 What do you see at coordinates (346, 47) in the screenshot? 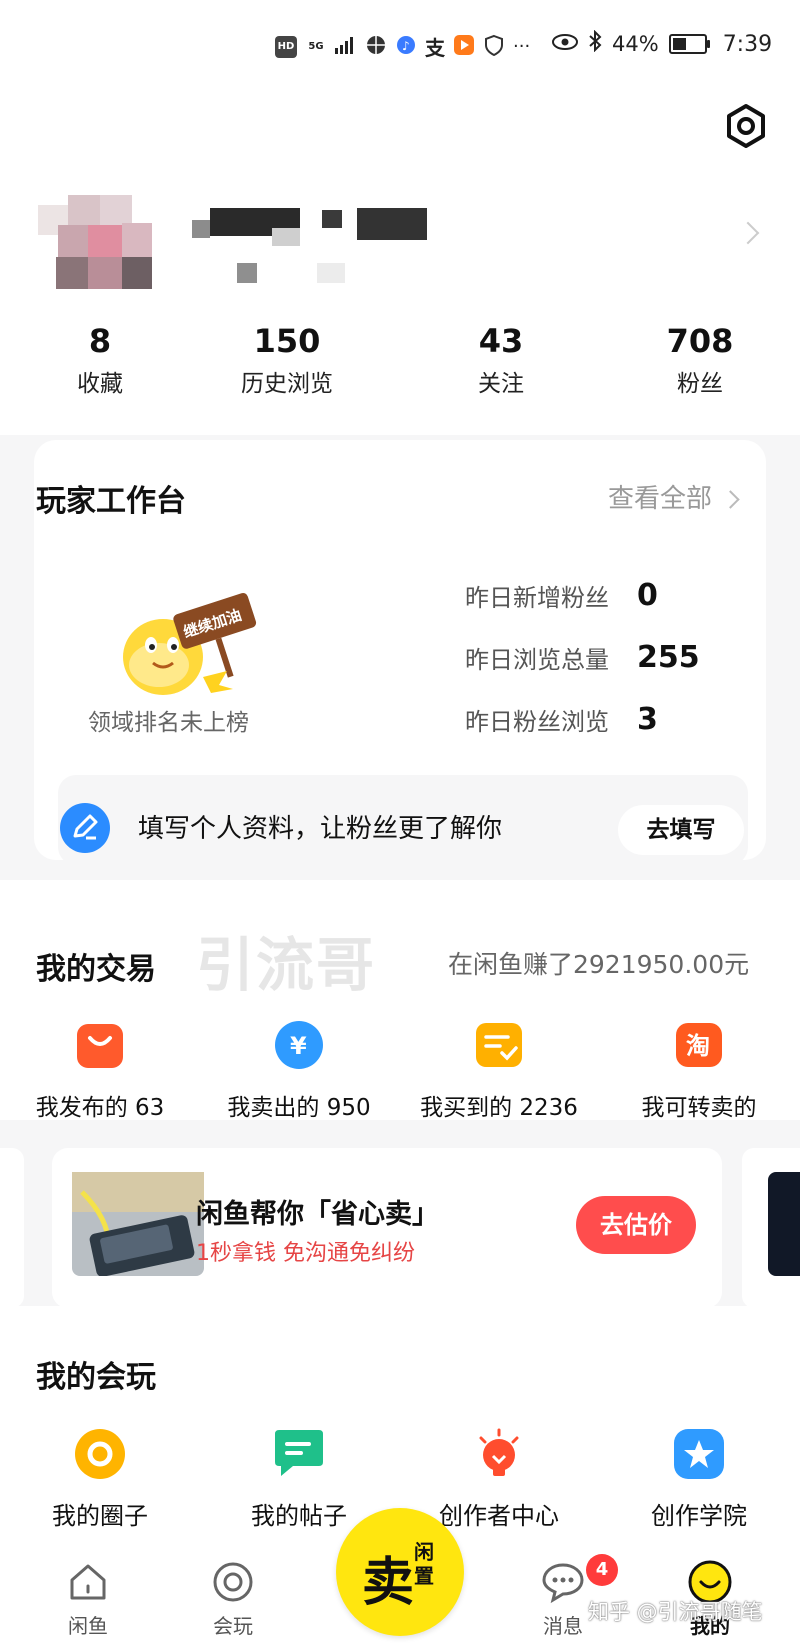
I see `signal-icon` at bounding box center [346, 47].